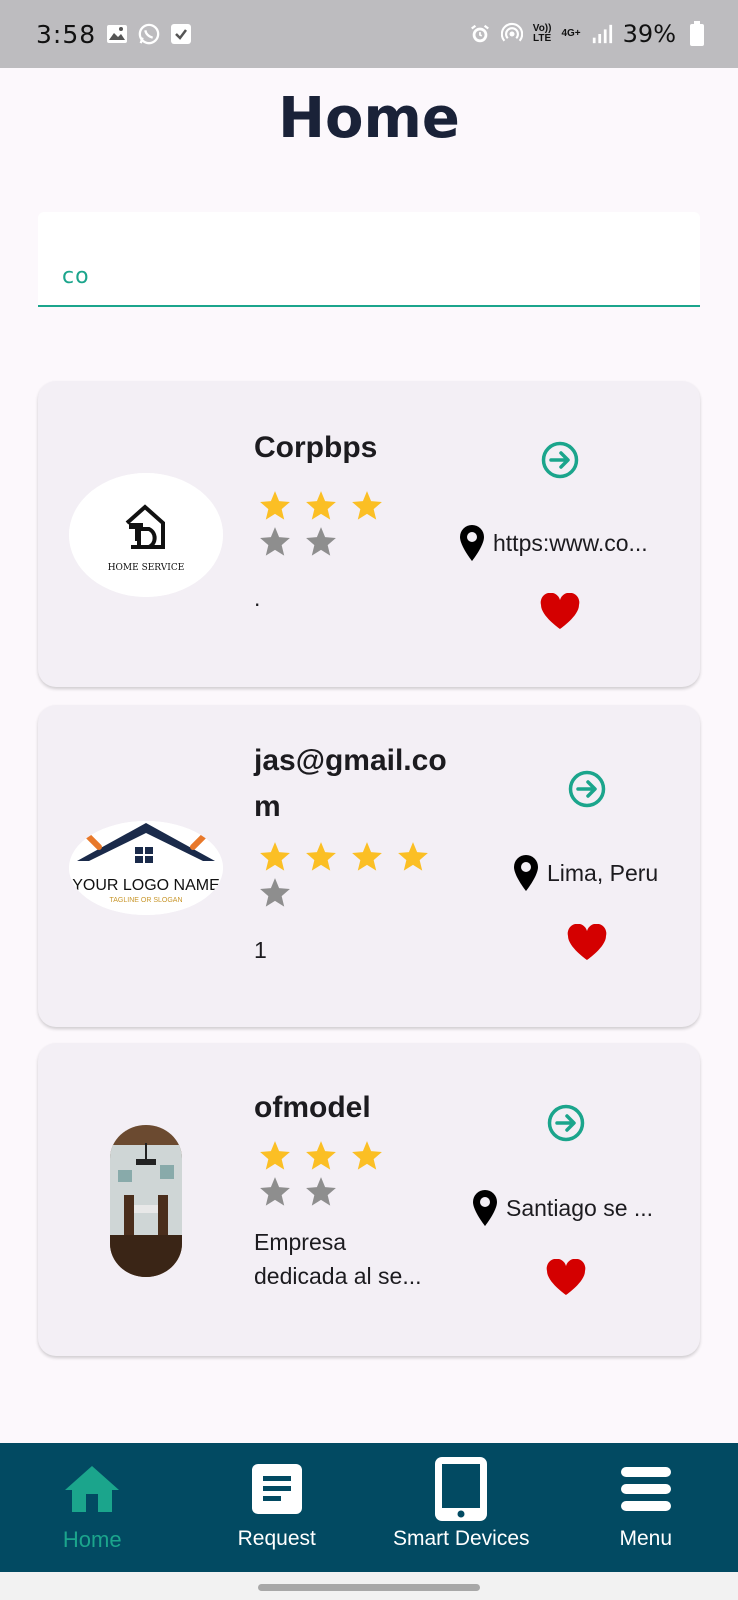 The height and width of the screenshot is (1600, 738). Describe the element at coordinates (257, 598) in the screenshot. I see `business-description: .` at that location.